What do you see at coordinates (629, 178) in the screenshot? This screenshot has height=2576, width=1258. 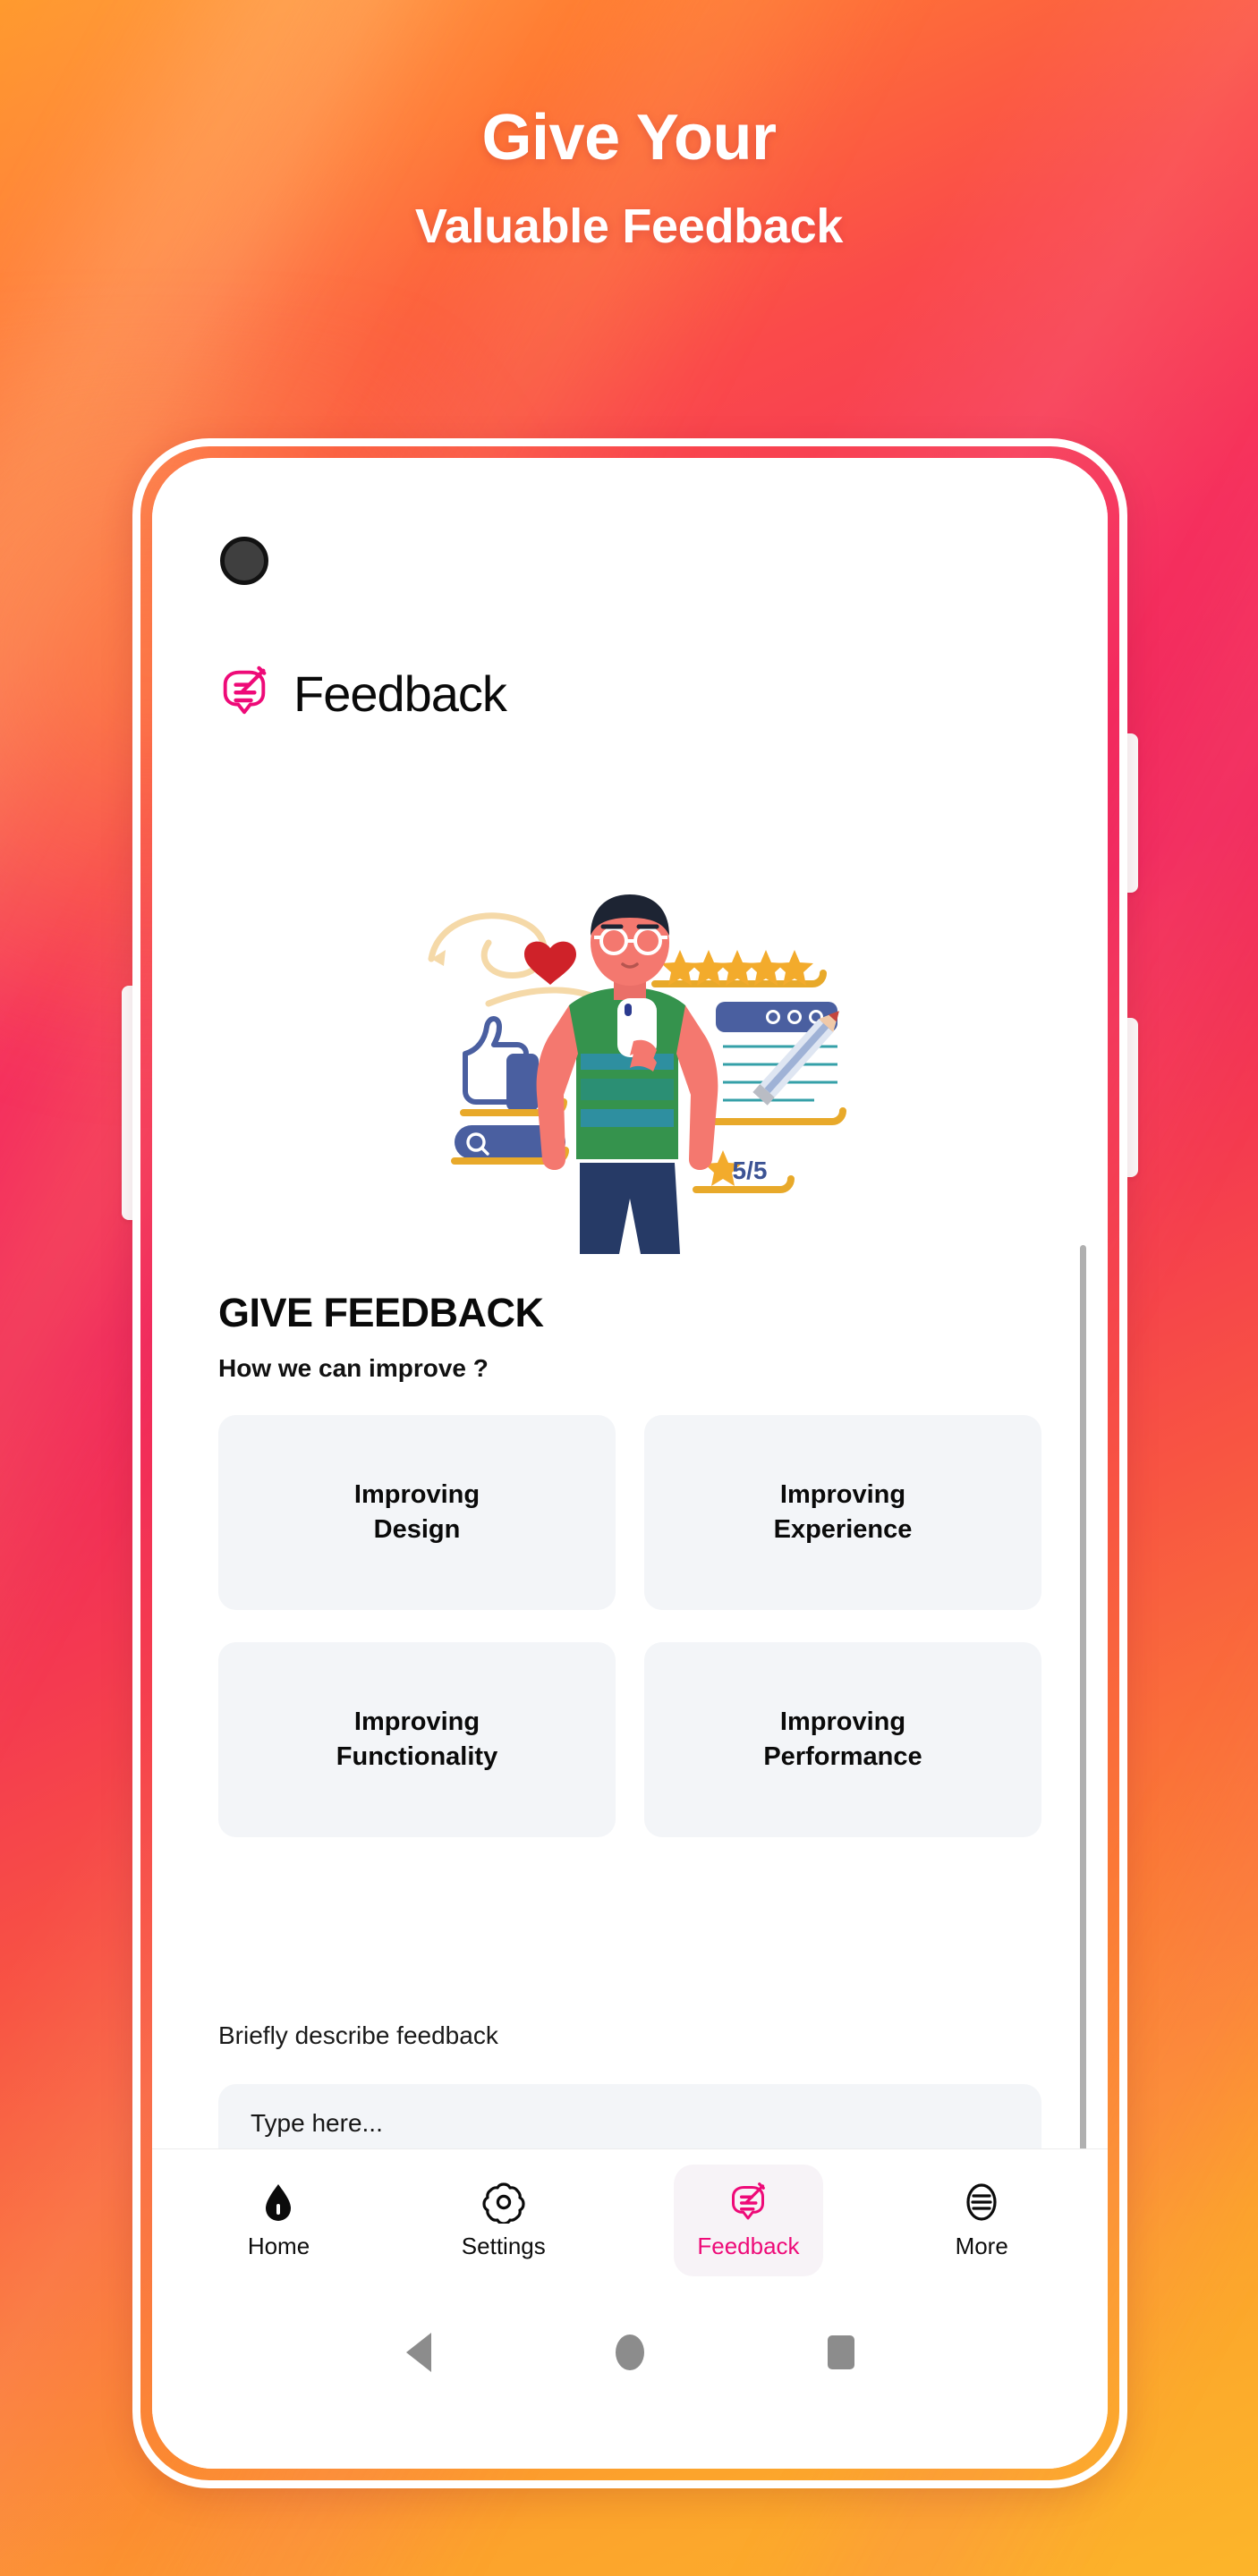 I see `hero-heading: Give Your Valuable Feedback` at bounding box center [629, 178].